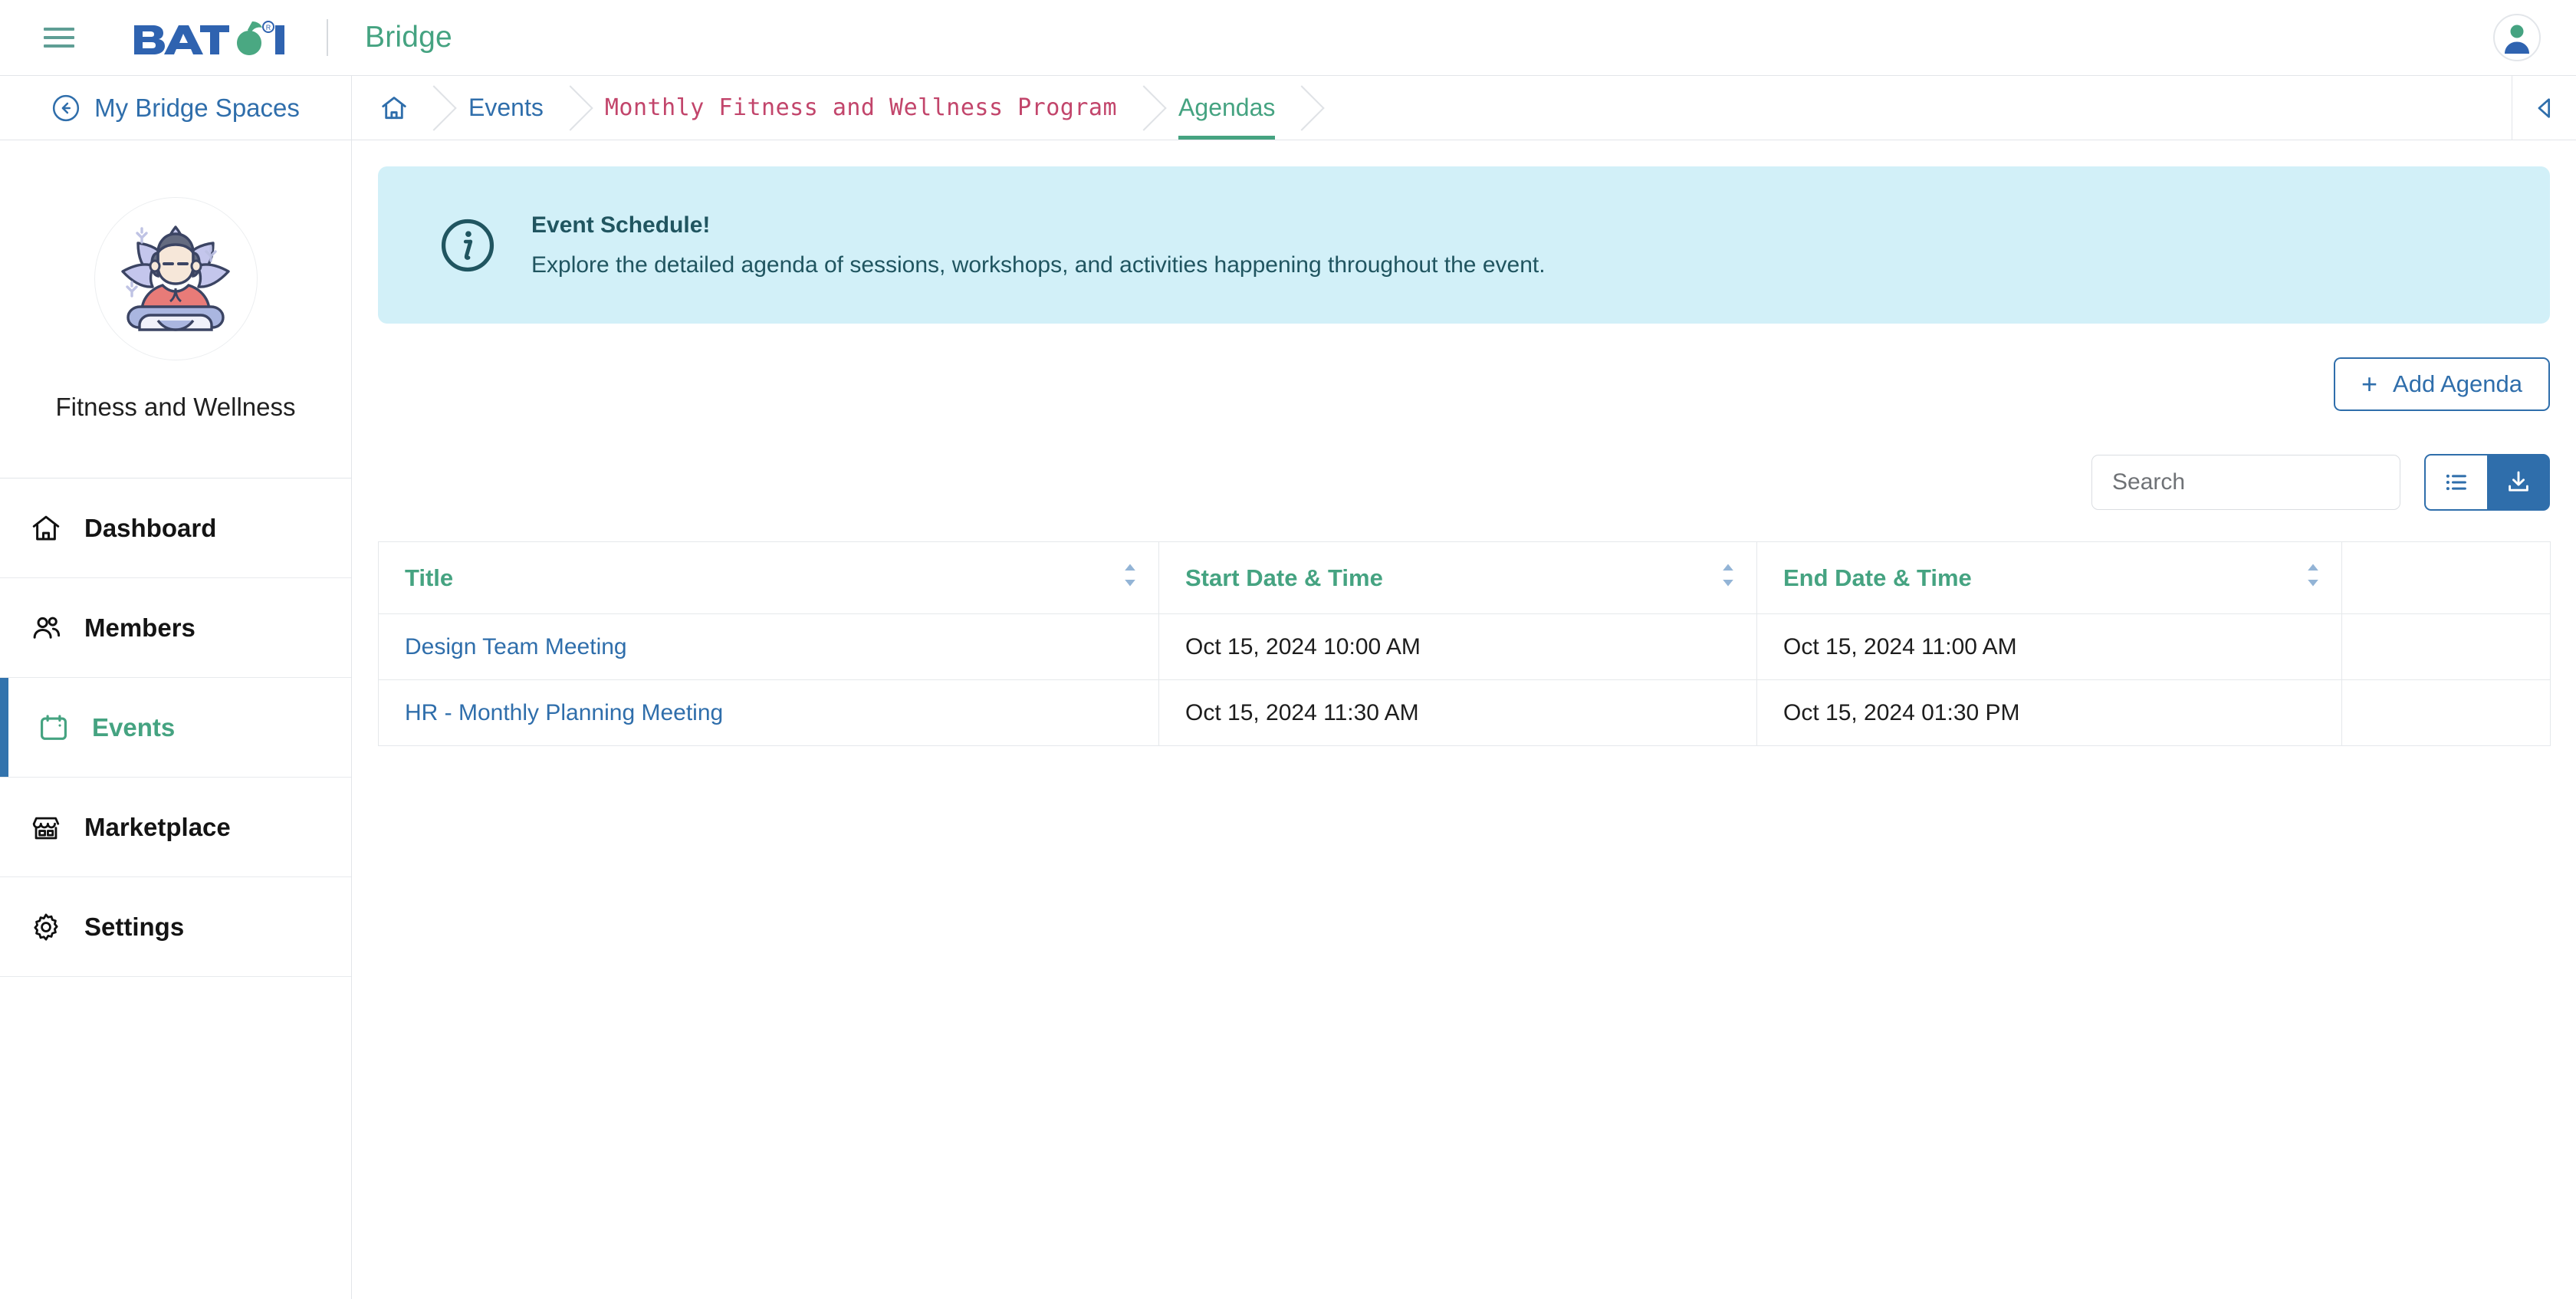 This screenshot has height=1299, width=2576. Describe the element at coordinates (769, 646) in the screenshot. I see `cell-title: Design Team Meeting` at that location.